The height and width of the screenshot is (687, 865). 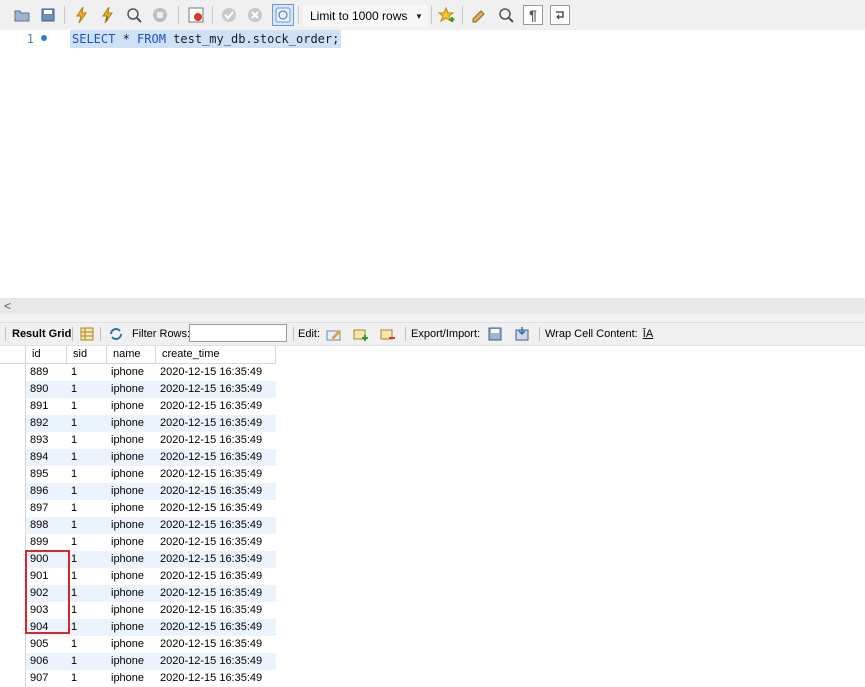 I want to click on delete-row-icon, so click(x=388, y=334).